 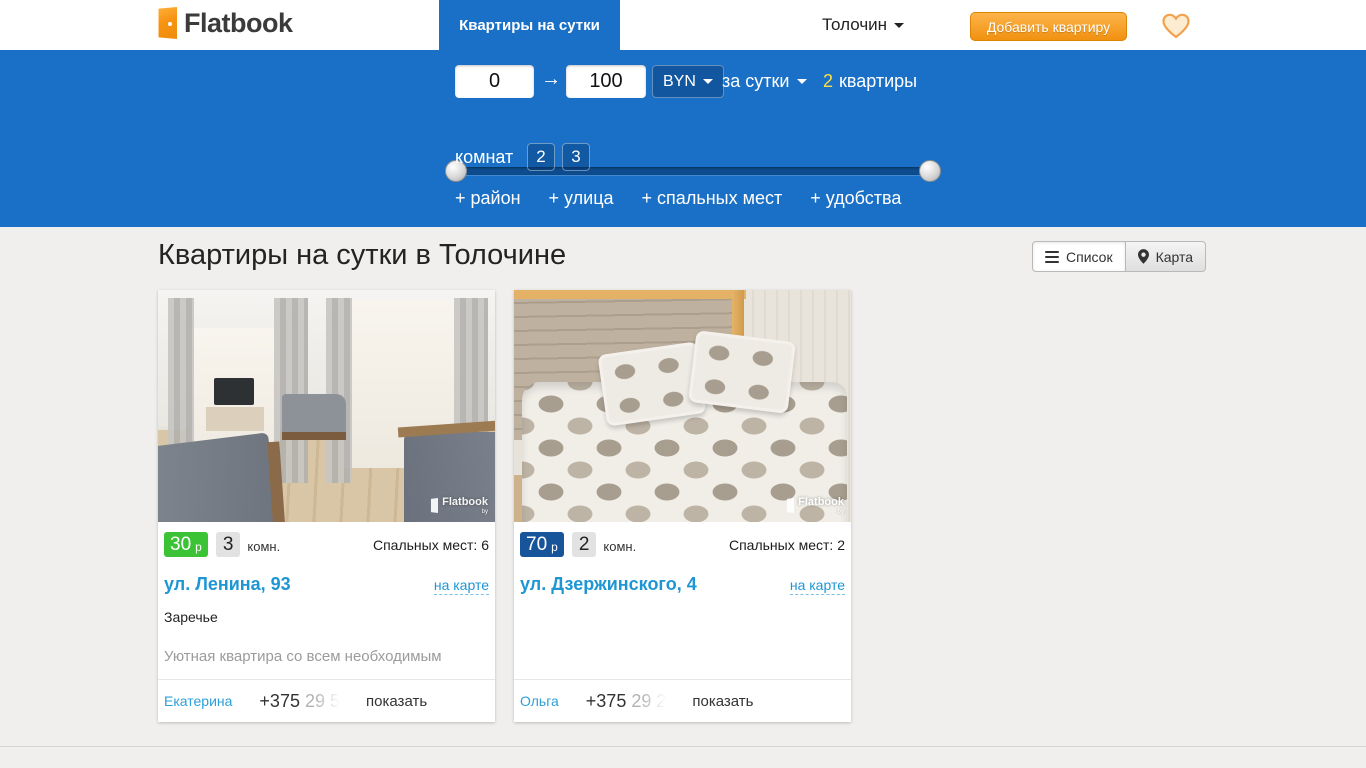 I want to click on results-count: 2 квартиры, so click(x=870, y=81).